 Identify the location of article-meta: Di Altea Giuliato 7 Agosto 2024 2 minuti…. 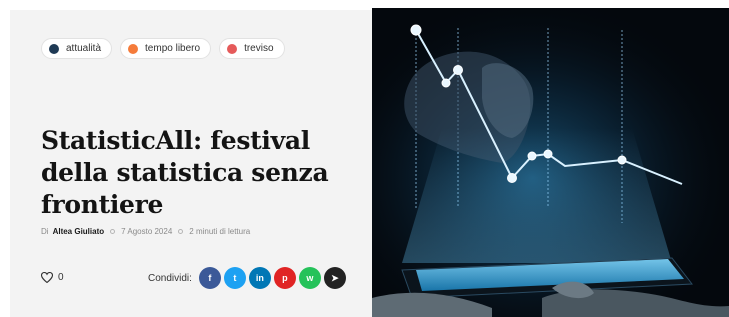
(145, 231).